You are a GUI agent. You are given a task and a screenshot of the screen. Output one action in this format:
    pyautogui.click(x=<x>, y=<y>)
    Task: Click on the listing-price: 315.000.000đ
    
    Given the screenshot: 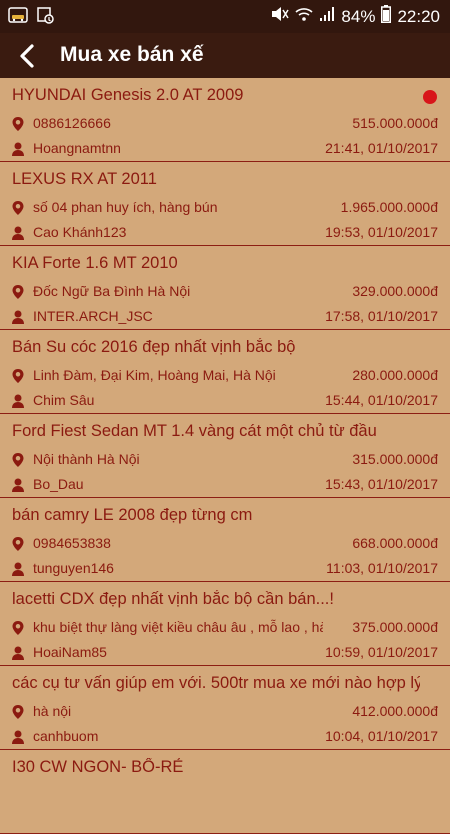 What is the action you would take?
    pyautogui.click(x=393, y=459)
    